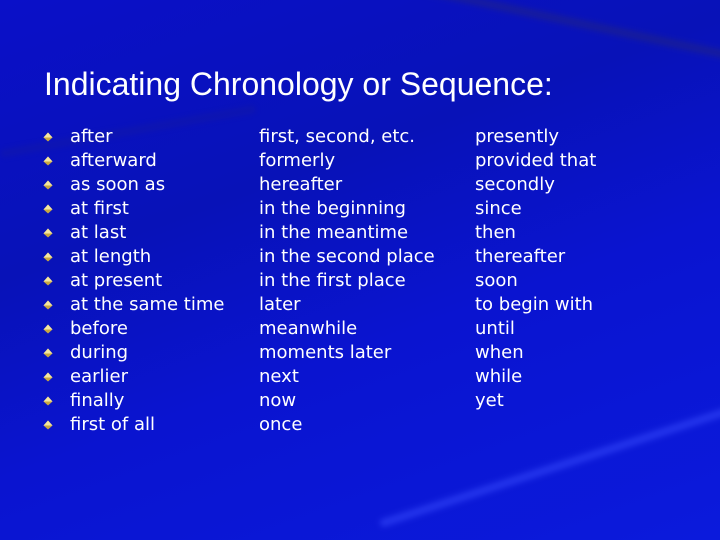 The image size is (720, 540). Describe the element at coordinates (133, 137) in the screenshot. I see `list-item: after` at that location.